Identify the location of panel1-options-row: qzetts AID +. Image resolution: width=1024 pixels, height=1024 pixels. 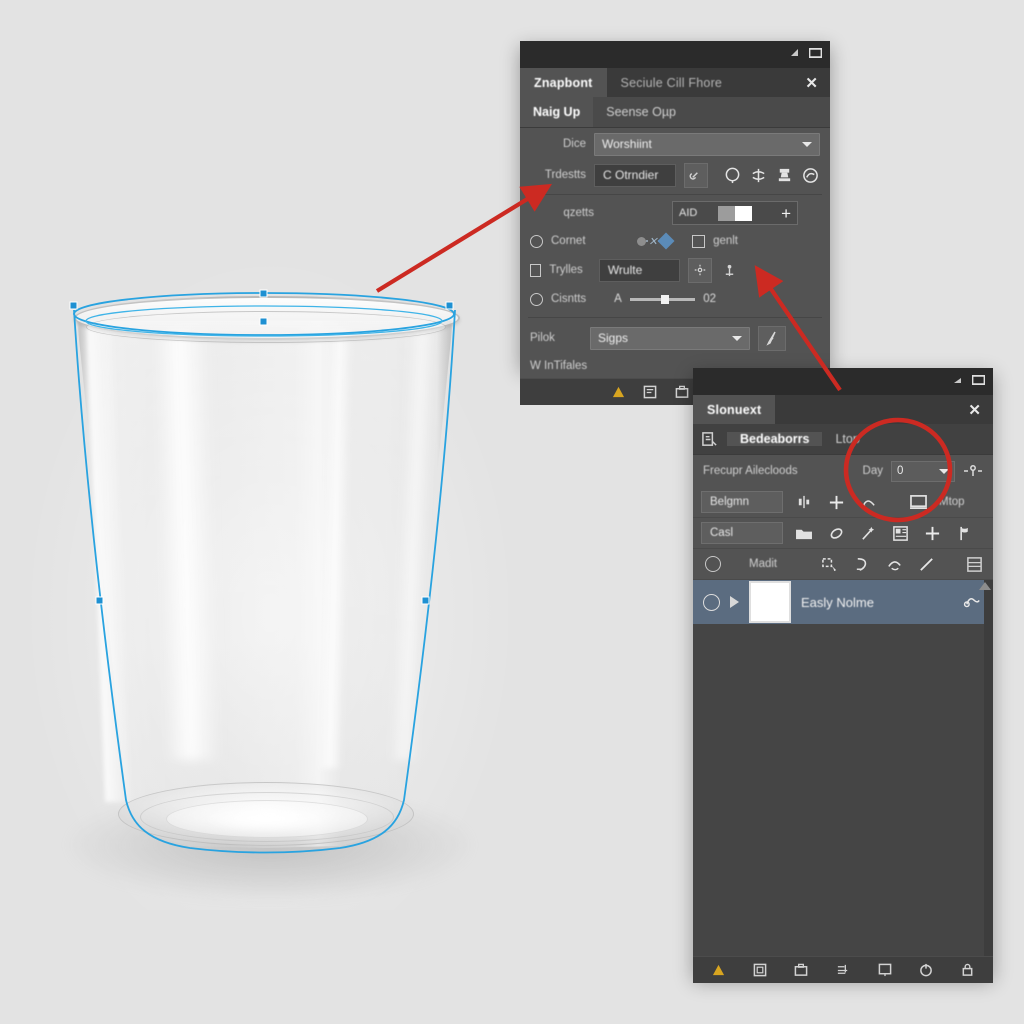
(675, 213).